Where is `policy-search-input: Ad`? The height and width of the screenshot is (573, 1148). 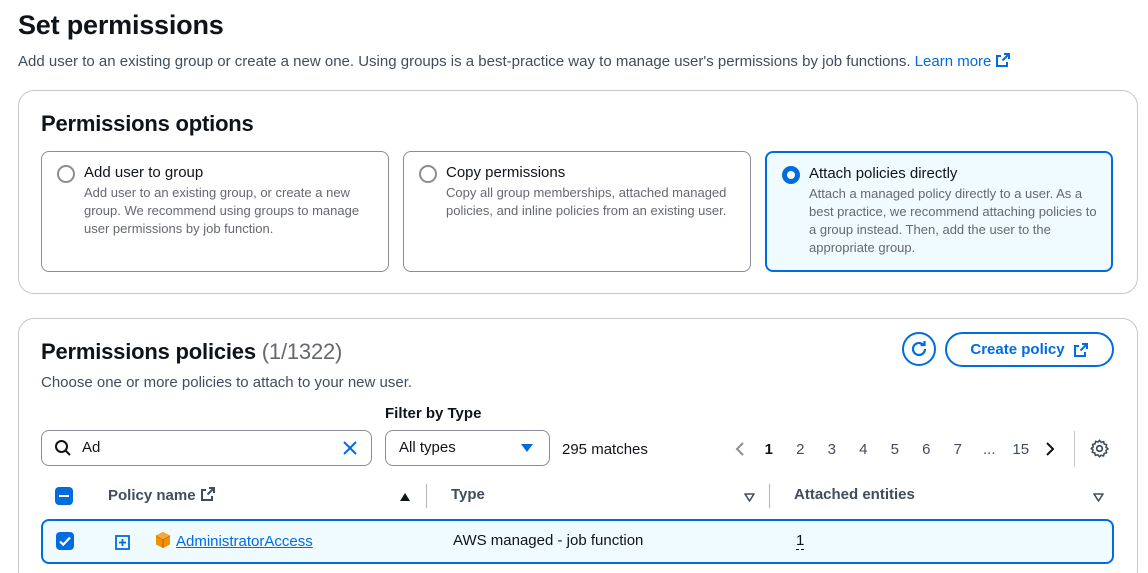 policy-search-input: Ad is located at coordinates (206, 448).